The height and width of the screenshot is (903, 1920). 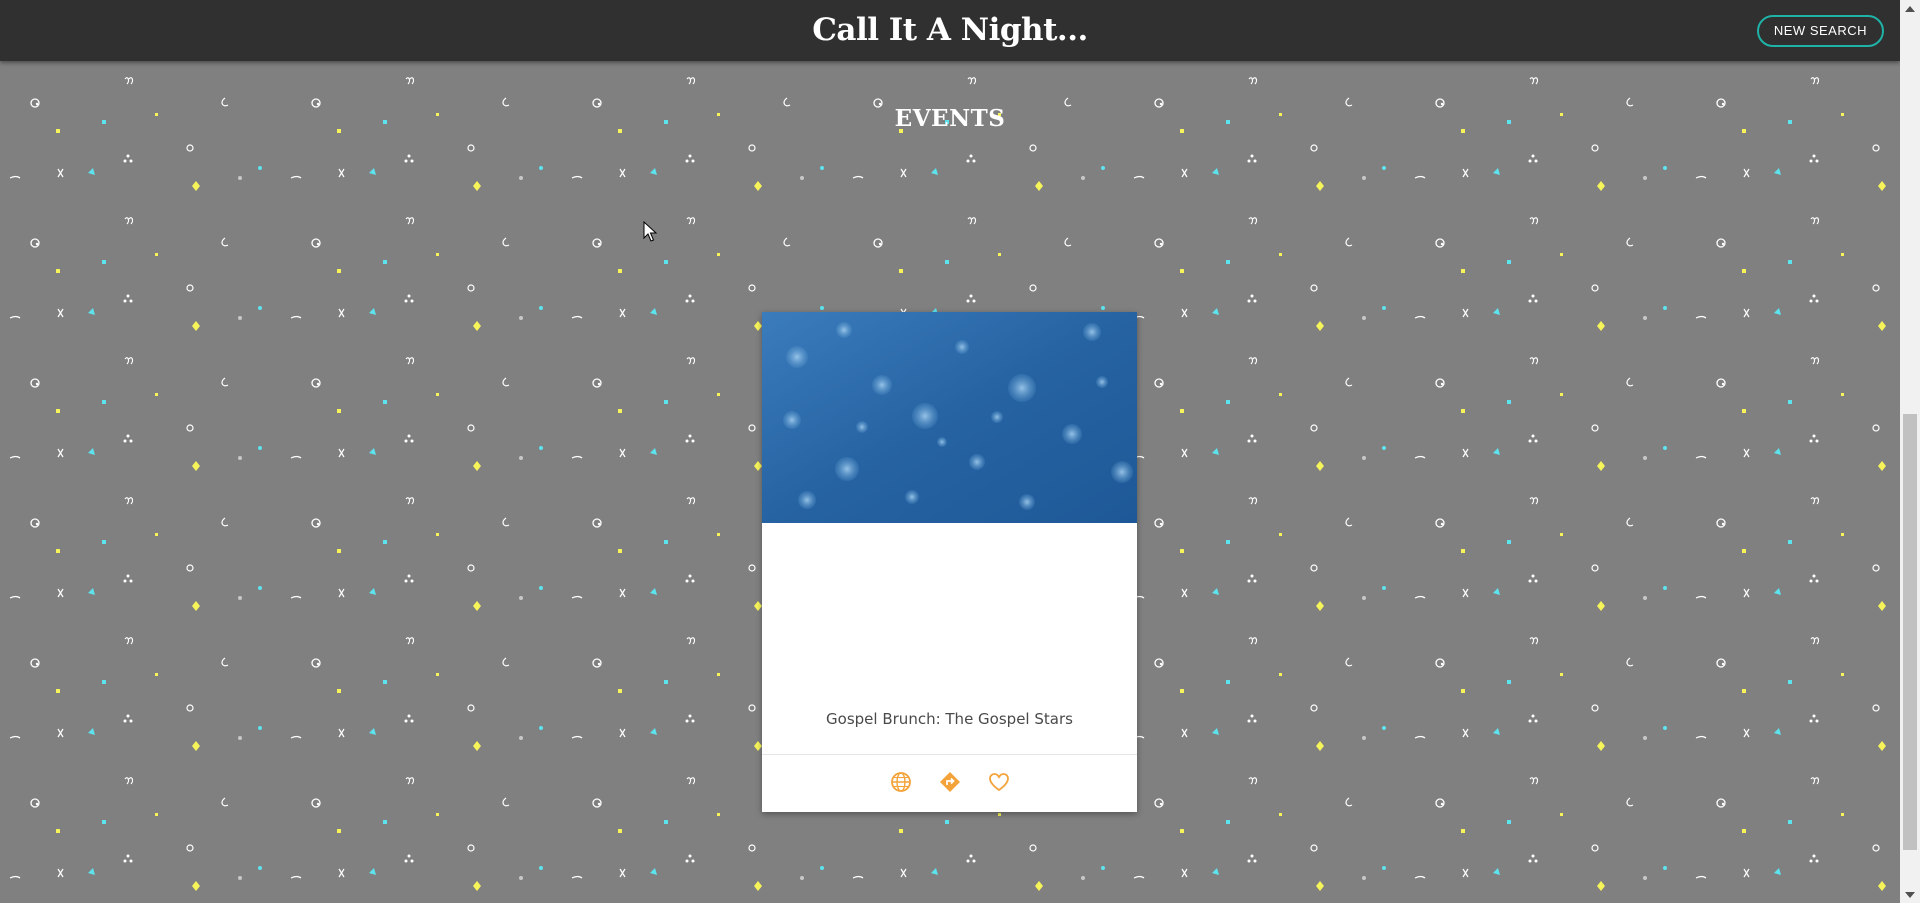 What do you see at coordinates (1910, 894) in the screenshot?
I see `scroll-down-arrow-icon` at bounding box center [1910, 894].